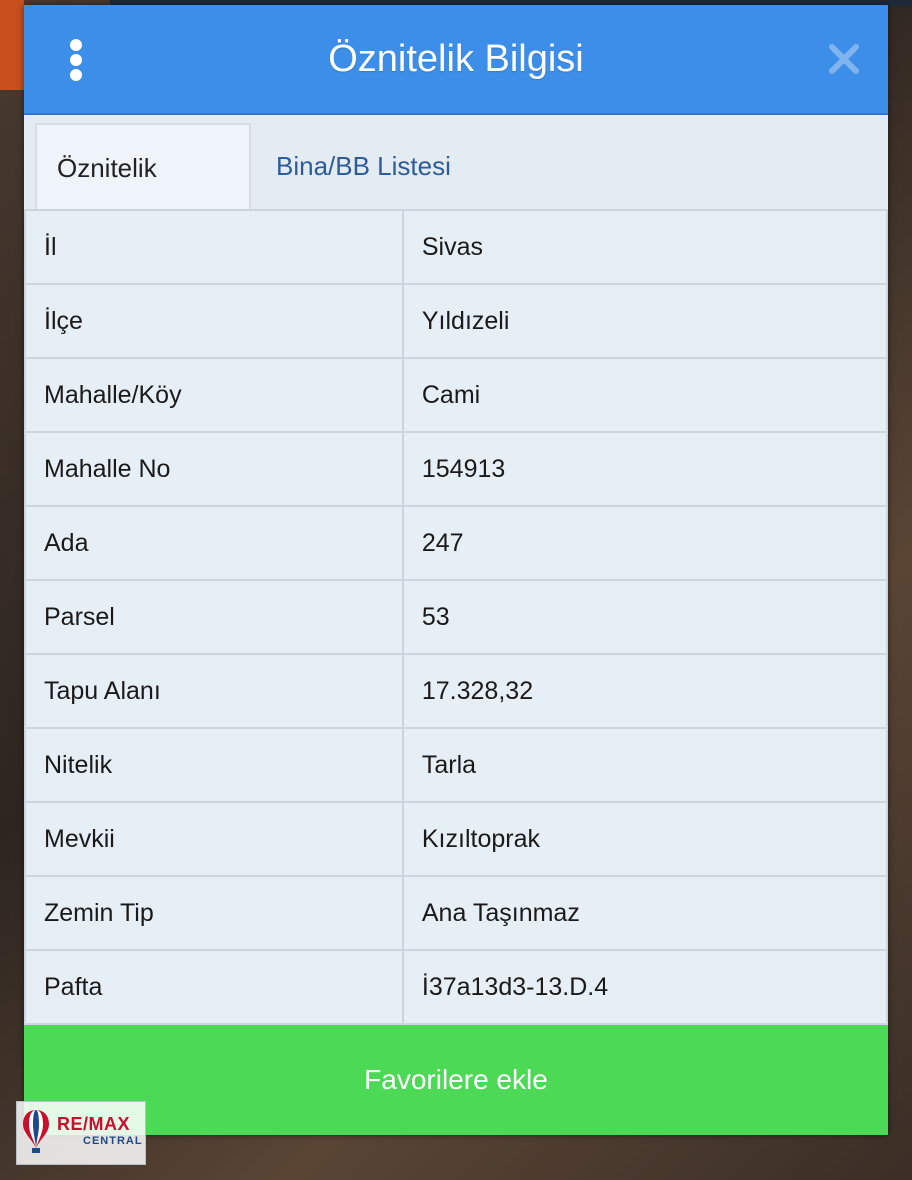  I want to click on table-row: Nitelik Tarla, so click(456, 765).